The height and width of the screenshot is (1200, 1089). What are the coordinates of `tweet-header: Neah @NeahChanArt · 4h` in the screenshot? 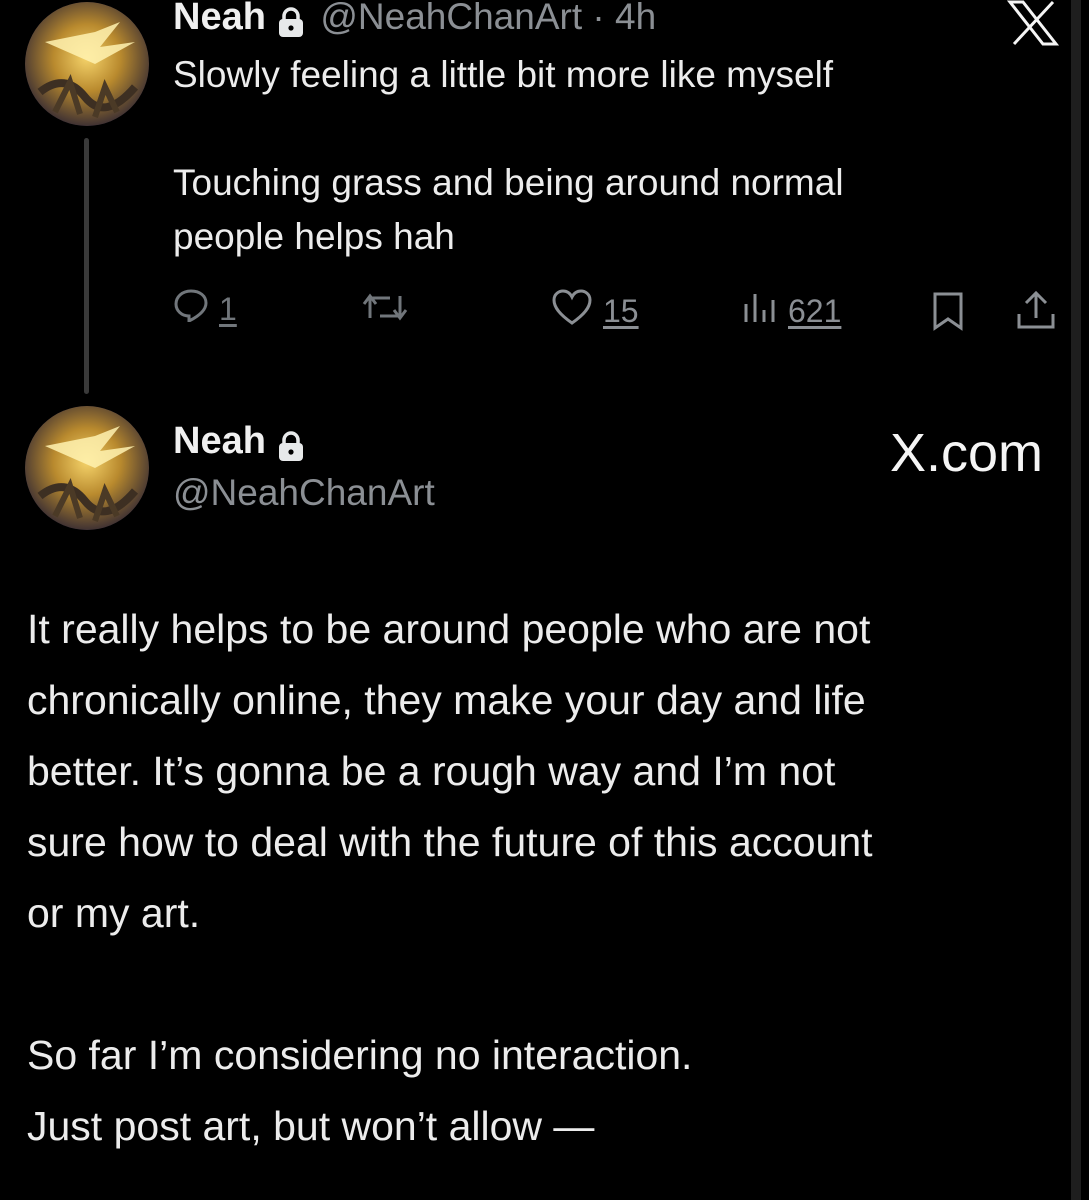 It's located at (414, 21).